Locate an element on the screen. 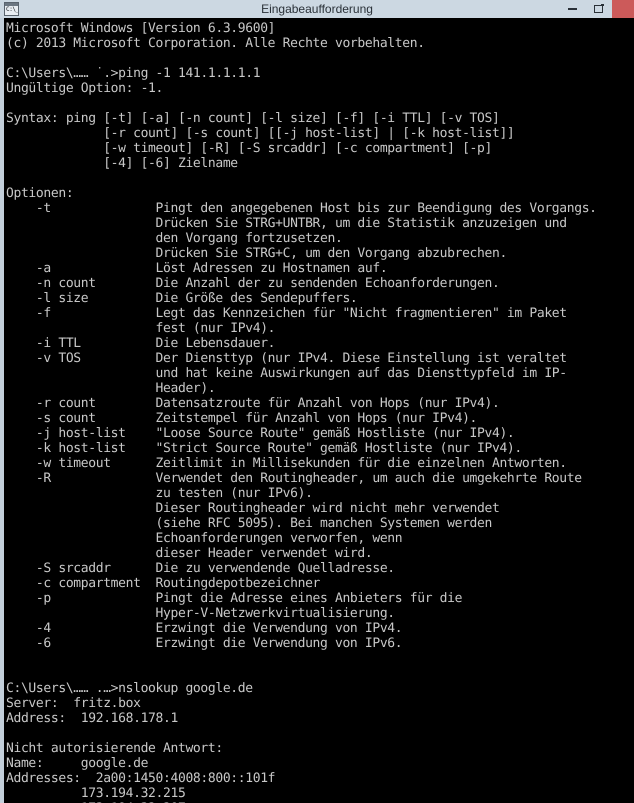 This screenshot has height=803, width=634. maximize-icon is located at coordinates (598, 9).